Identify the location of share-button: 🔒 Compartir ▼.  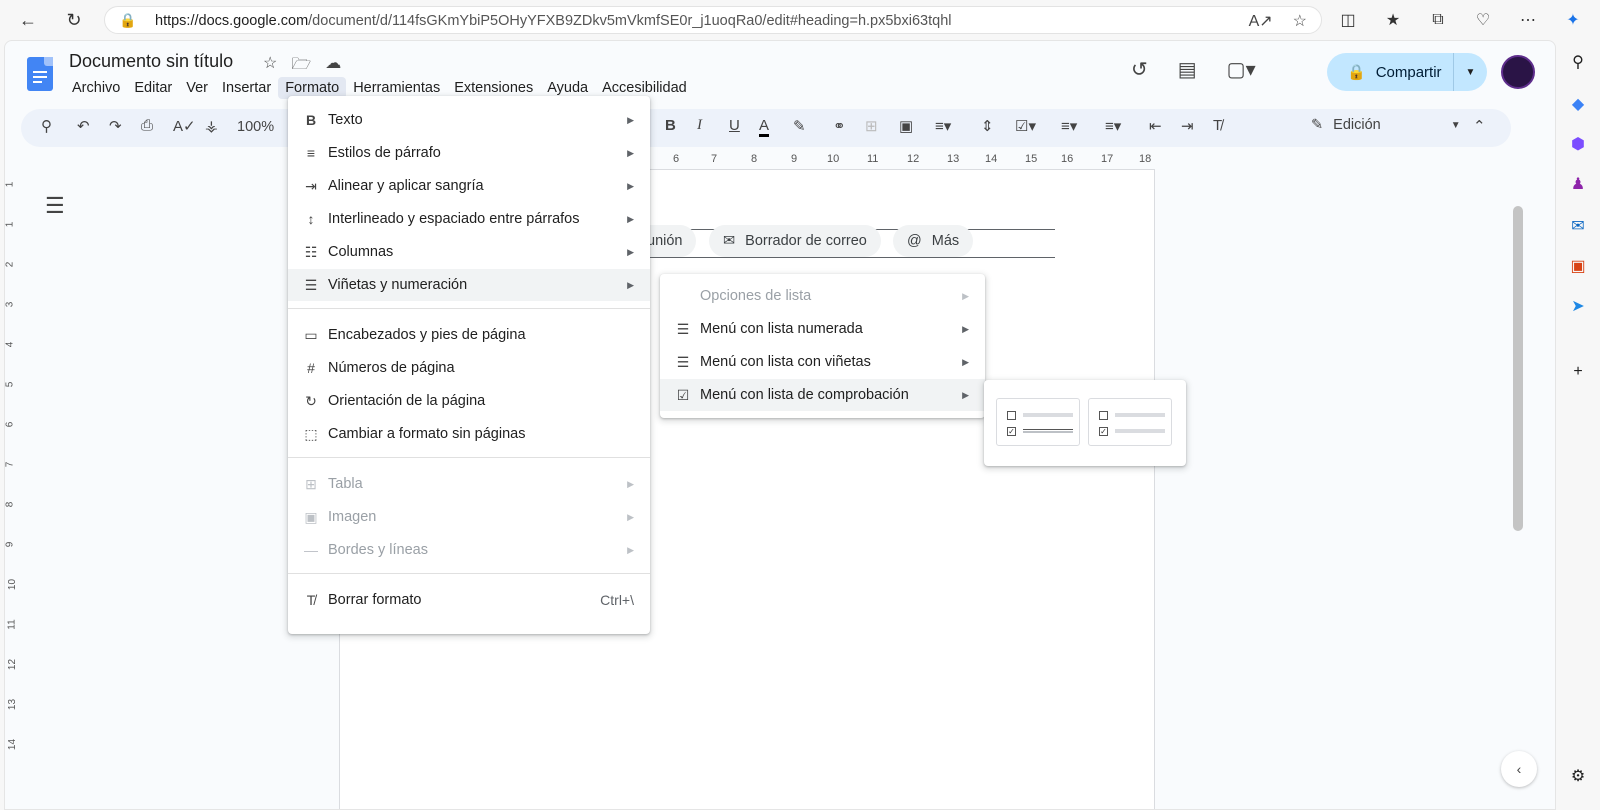
(1407, 72).